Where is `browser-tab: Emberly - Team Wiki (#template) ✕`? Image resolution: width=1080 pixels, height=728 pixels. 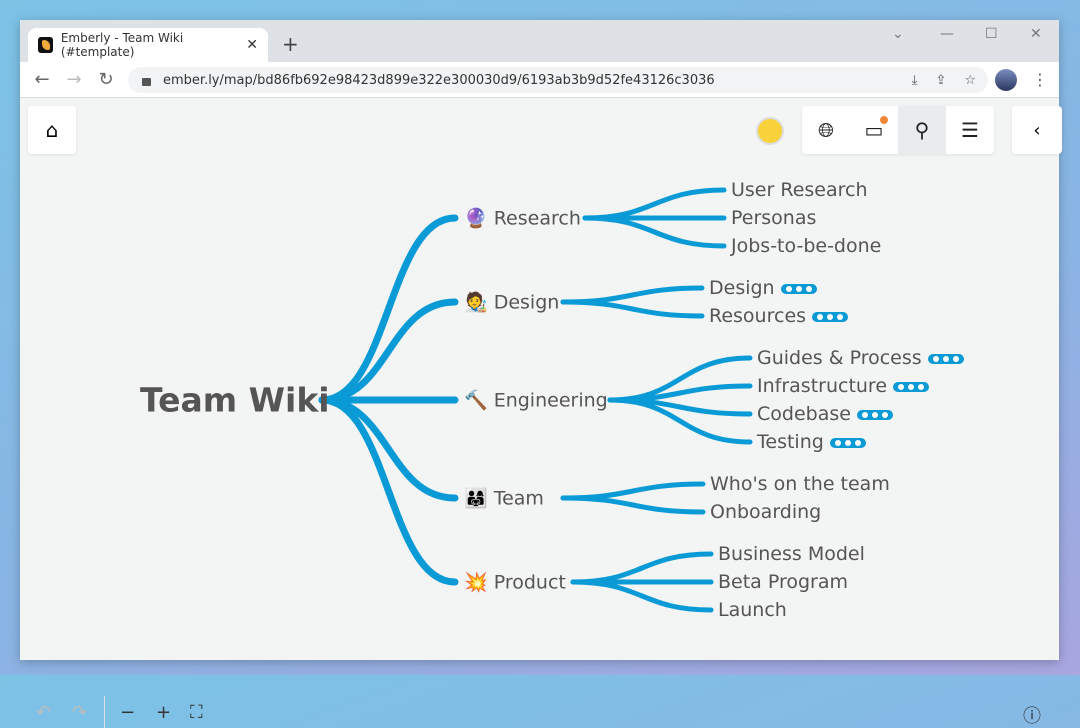 browser-tab: Emberly - Team Wiki (#template) ✕ is located at coordinates (148, 45).